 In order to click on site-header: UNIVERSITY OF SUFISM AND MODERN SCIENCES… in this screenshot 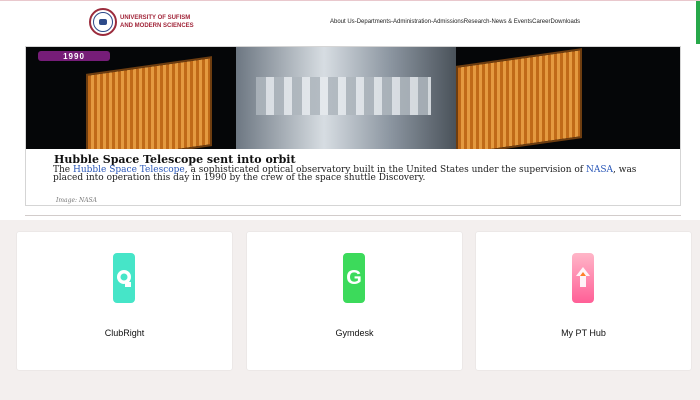, I will do `click(350, 22)`.